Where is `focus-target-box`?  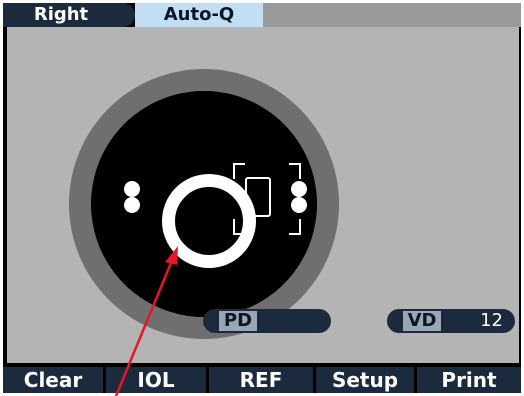
focus-target-box is located at coordinates (258, 197).